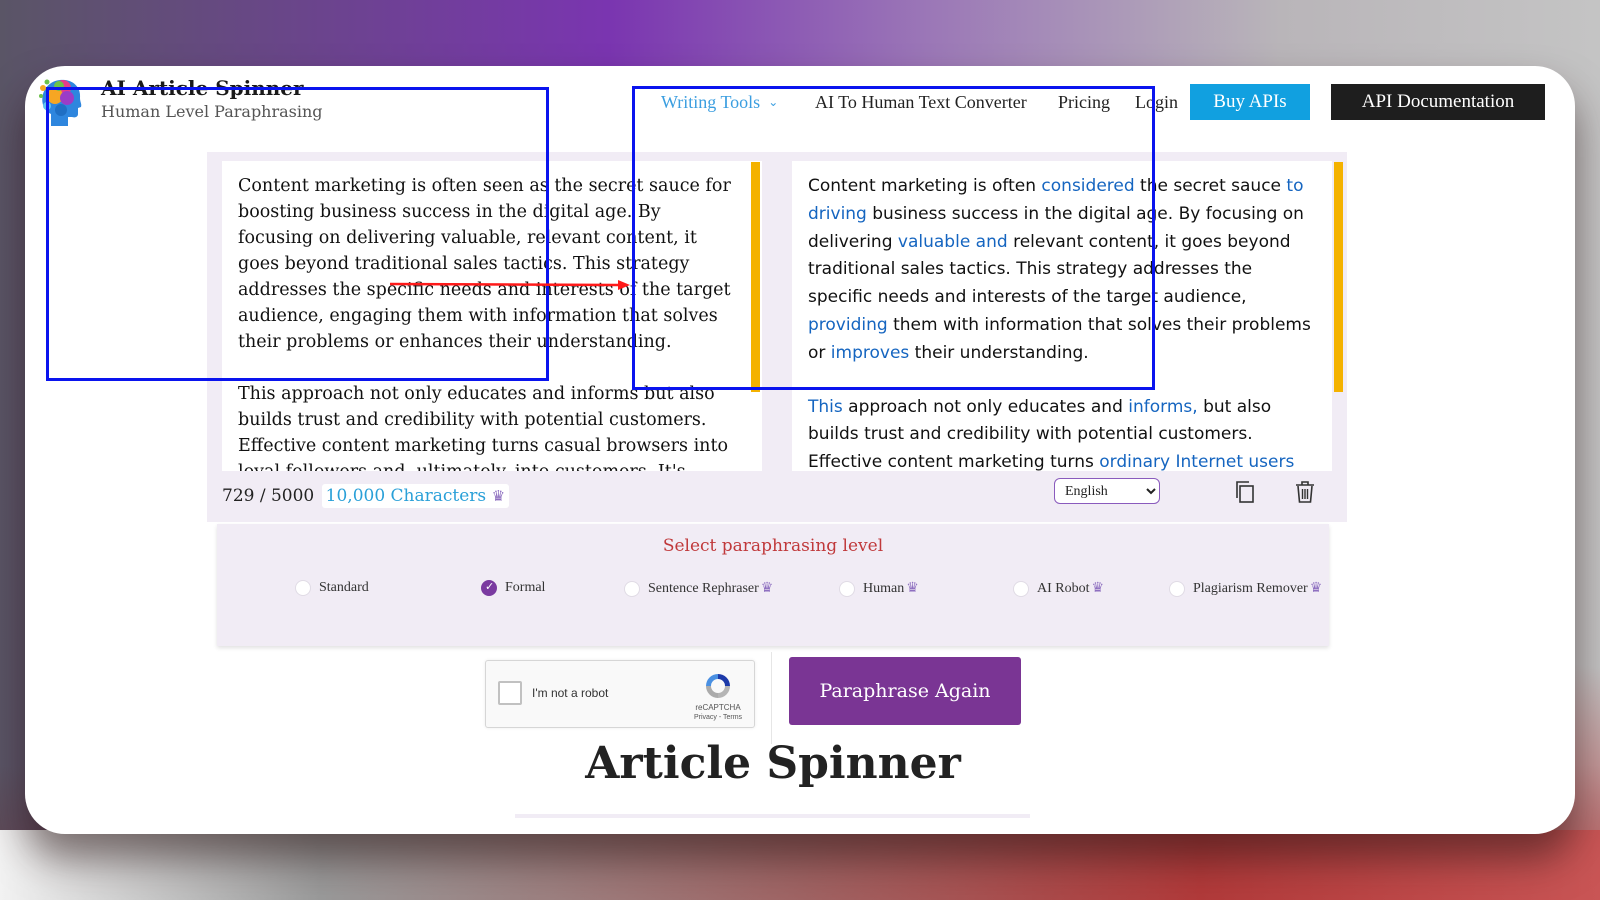 This screenshot has width=1600, height=900. Describe the element at coordinates (1063, 588) in the screenshot. I see `level-option-label: AI Robot` at that location.